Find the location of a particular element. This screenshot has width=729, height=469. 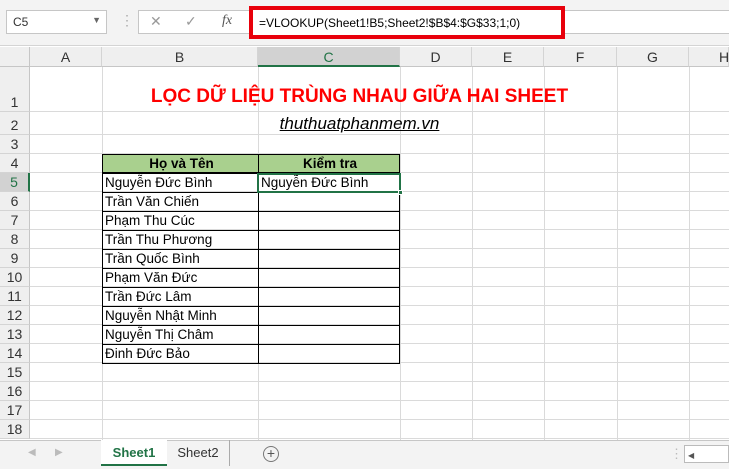

column-header-f: F is located at coordinates (580, 57).